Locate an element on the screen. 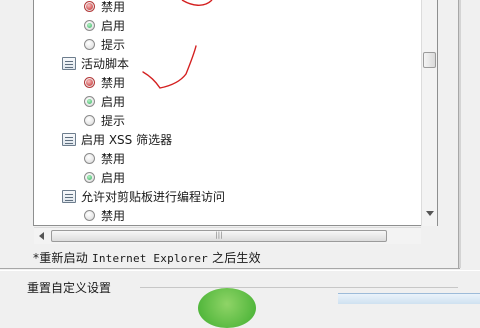 The height and width of the screenshot is (328, 480). section-divider is located at coordinates (299, 287).